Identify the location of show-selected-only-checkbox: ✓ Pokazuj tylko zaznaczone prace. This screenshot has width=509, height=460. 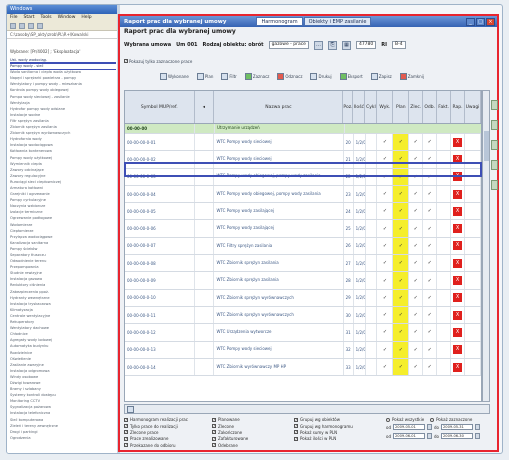
(158, 61).